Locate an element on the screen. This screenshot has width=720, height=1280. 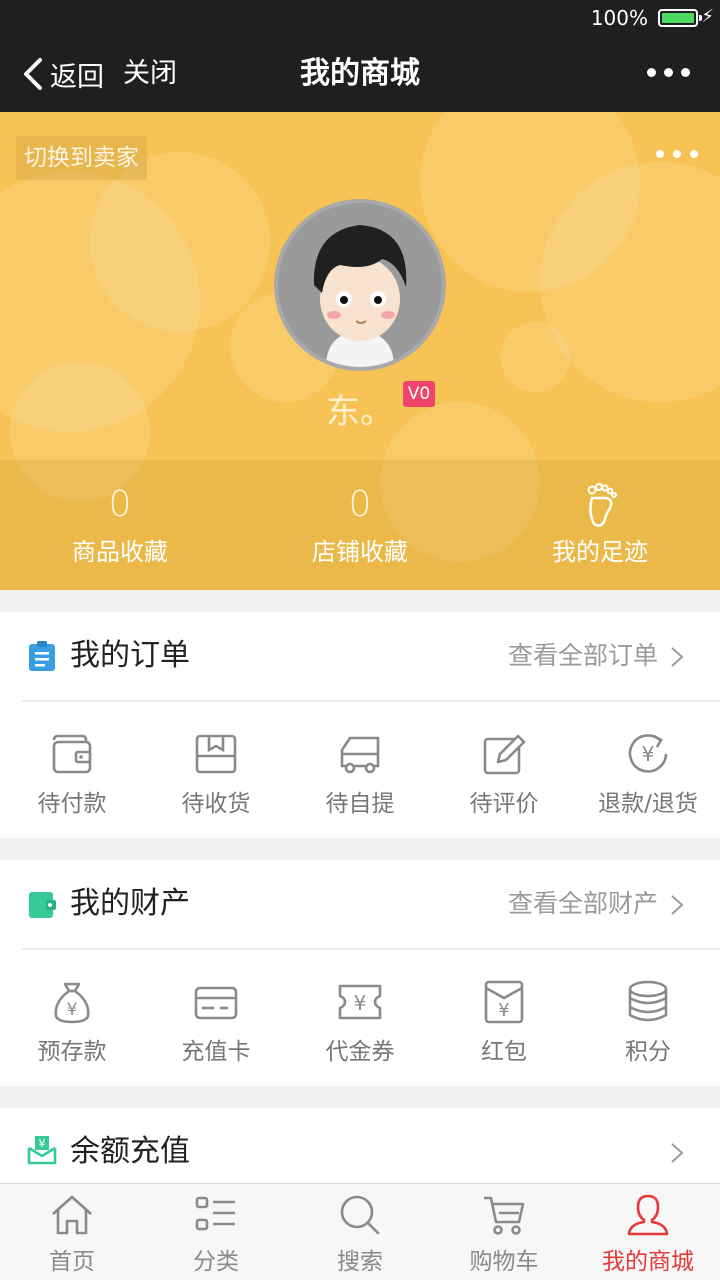
red-envelope-icon: ¥ is located at coordinates (504, 1002).